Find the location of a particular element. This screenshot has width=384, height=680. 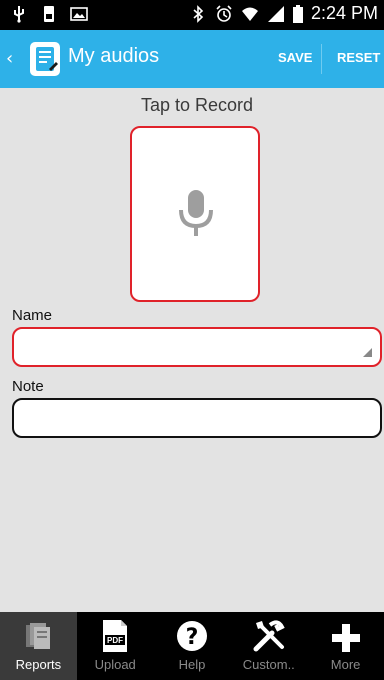

back-chevron-icon: ‹ is located at coordinates (9, 58).